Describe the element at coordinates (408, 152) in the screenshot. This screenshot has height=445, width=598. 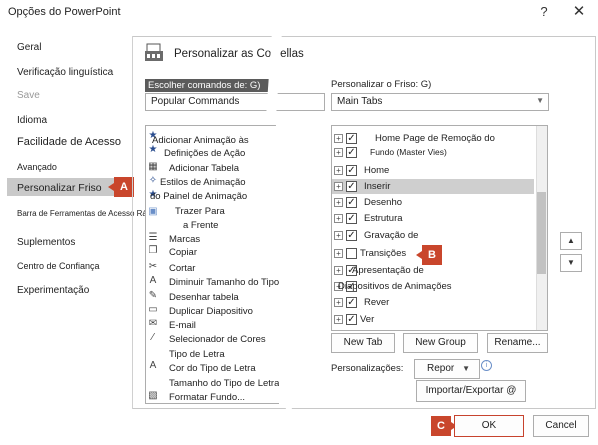
I see `tree-item-label: Fundo (Master Vies)` at that location.